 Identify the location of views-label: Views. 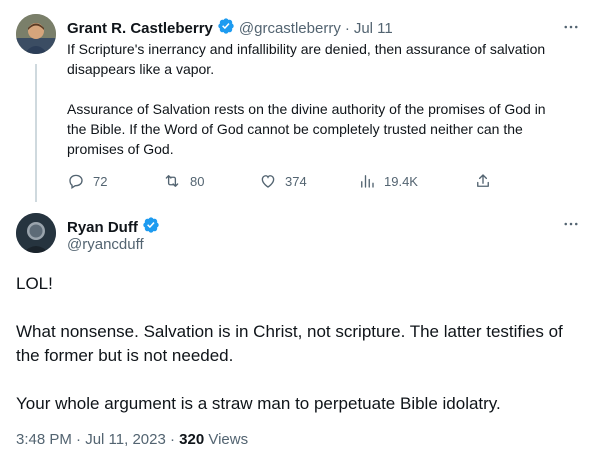
(228, 439).